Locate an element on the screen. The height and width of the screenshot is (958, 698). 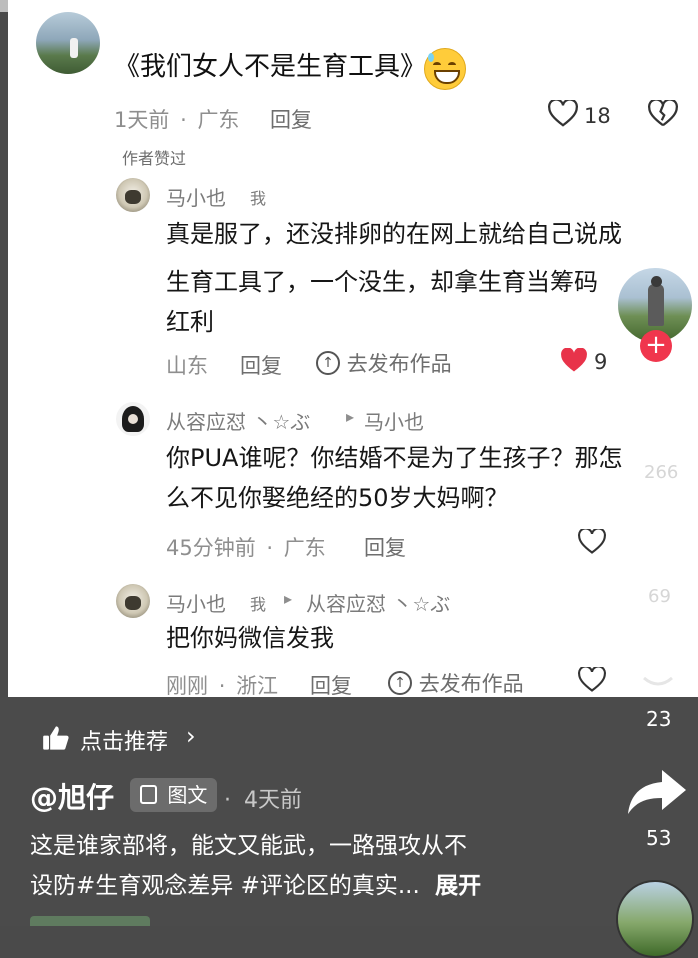
reply-like-count: 9 is located at coordinates (601, 362).